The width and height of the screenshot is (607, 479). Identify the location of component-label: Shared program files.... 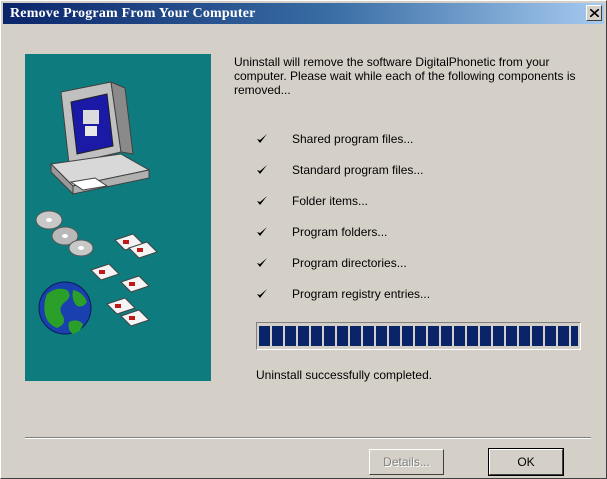
(353, 139).